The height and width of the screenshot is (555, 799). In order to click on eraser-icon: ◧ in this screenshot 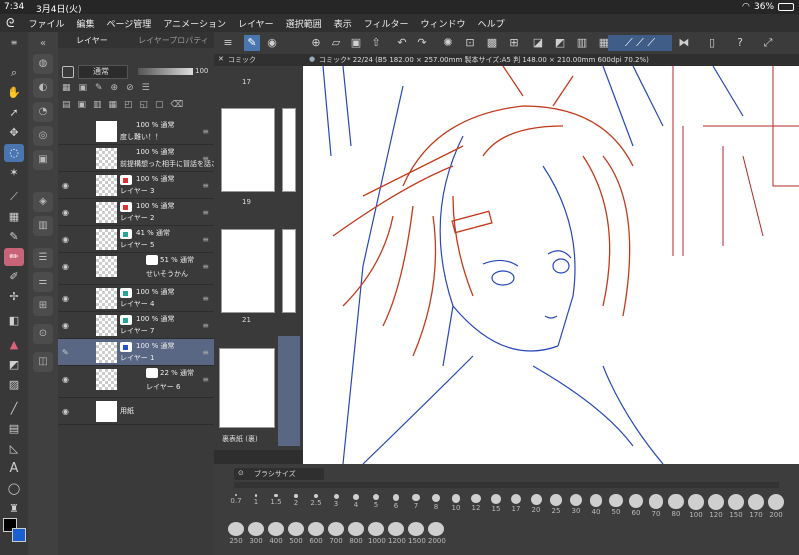, I will do `click(14, 321)`.